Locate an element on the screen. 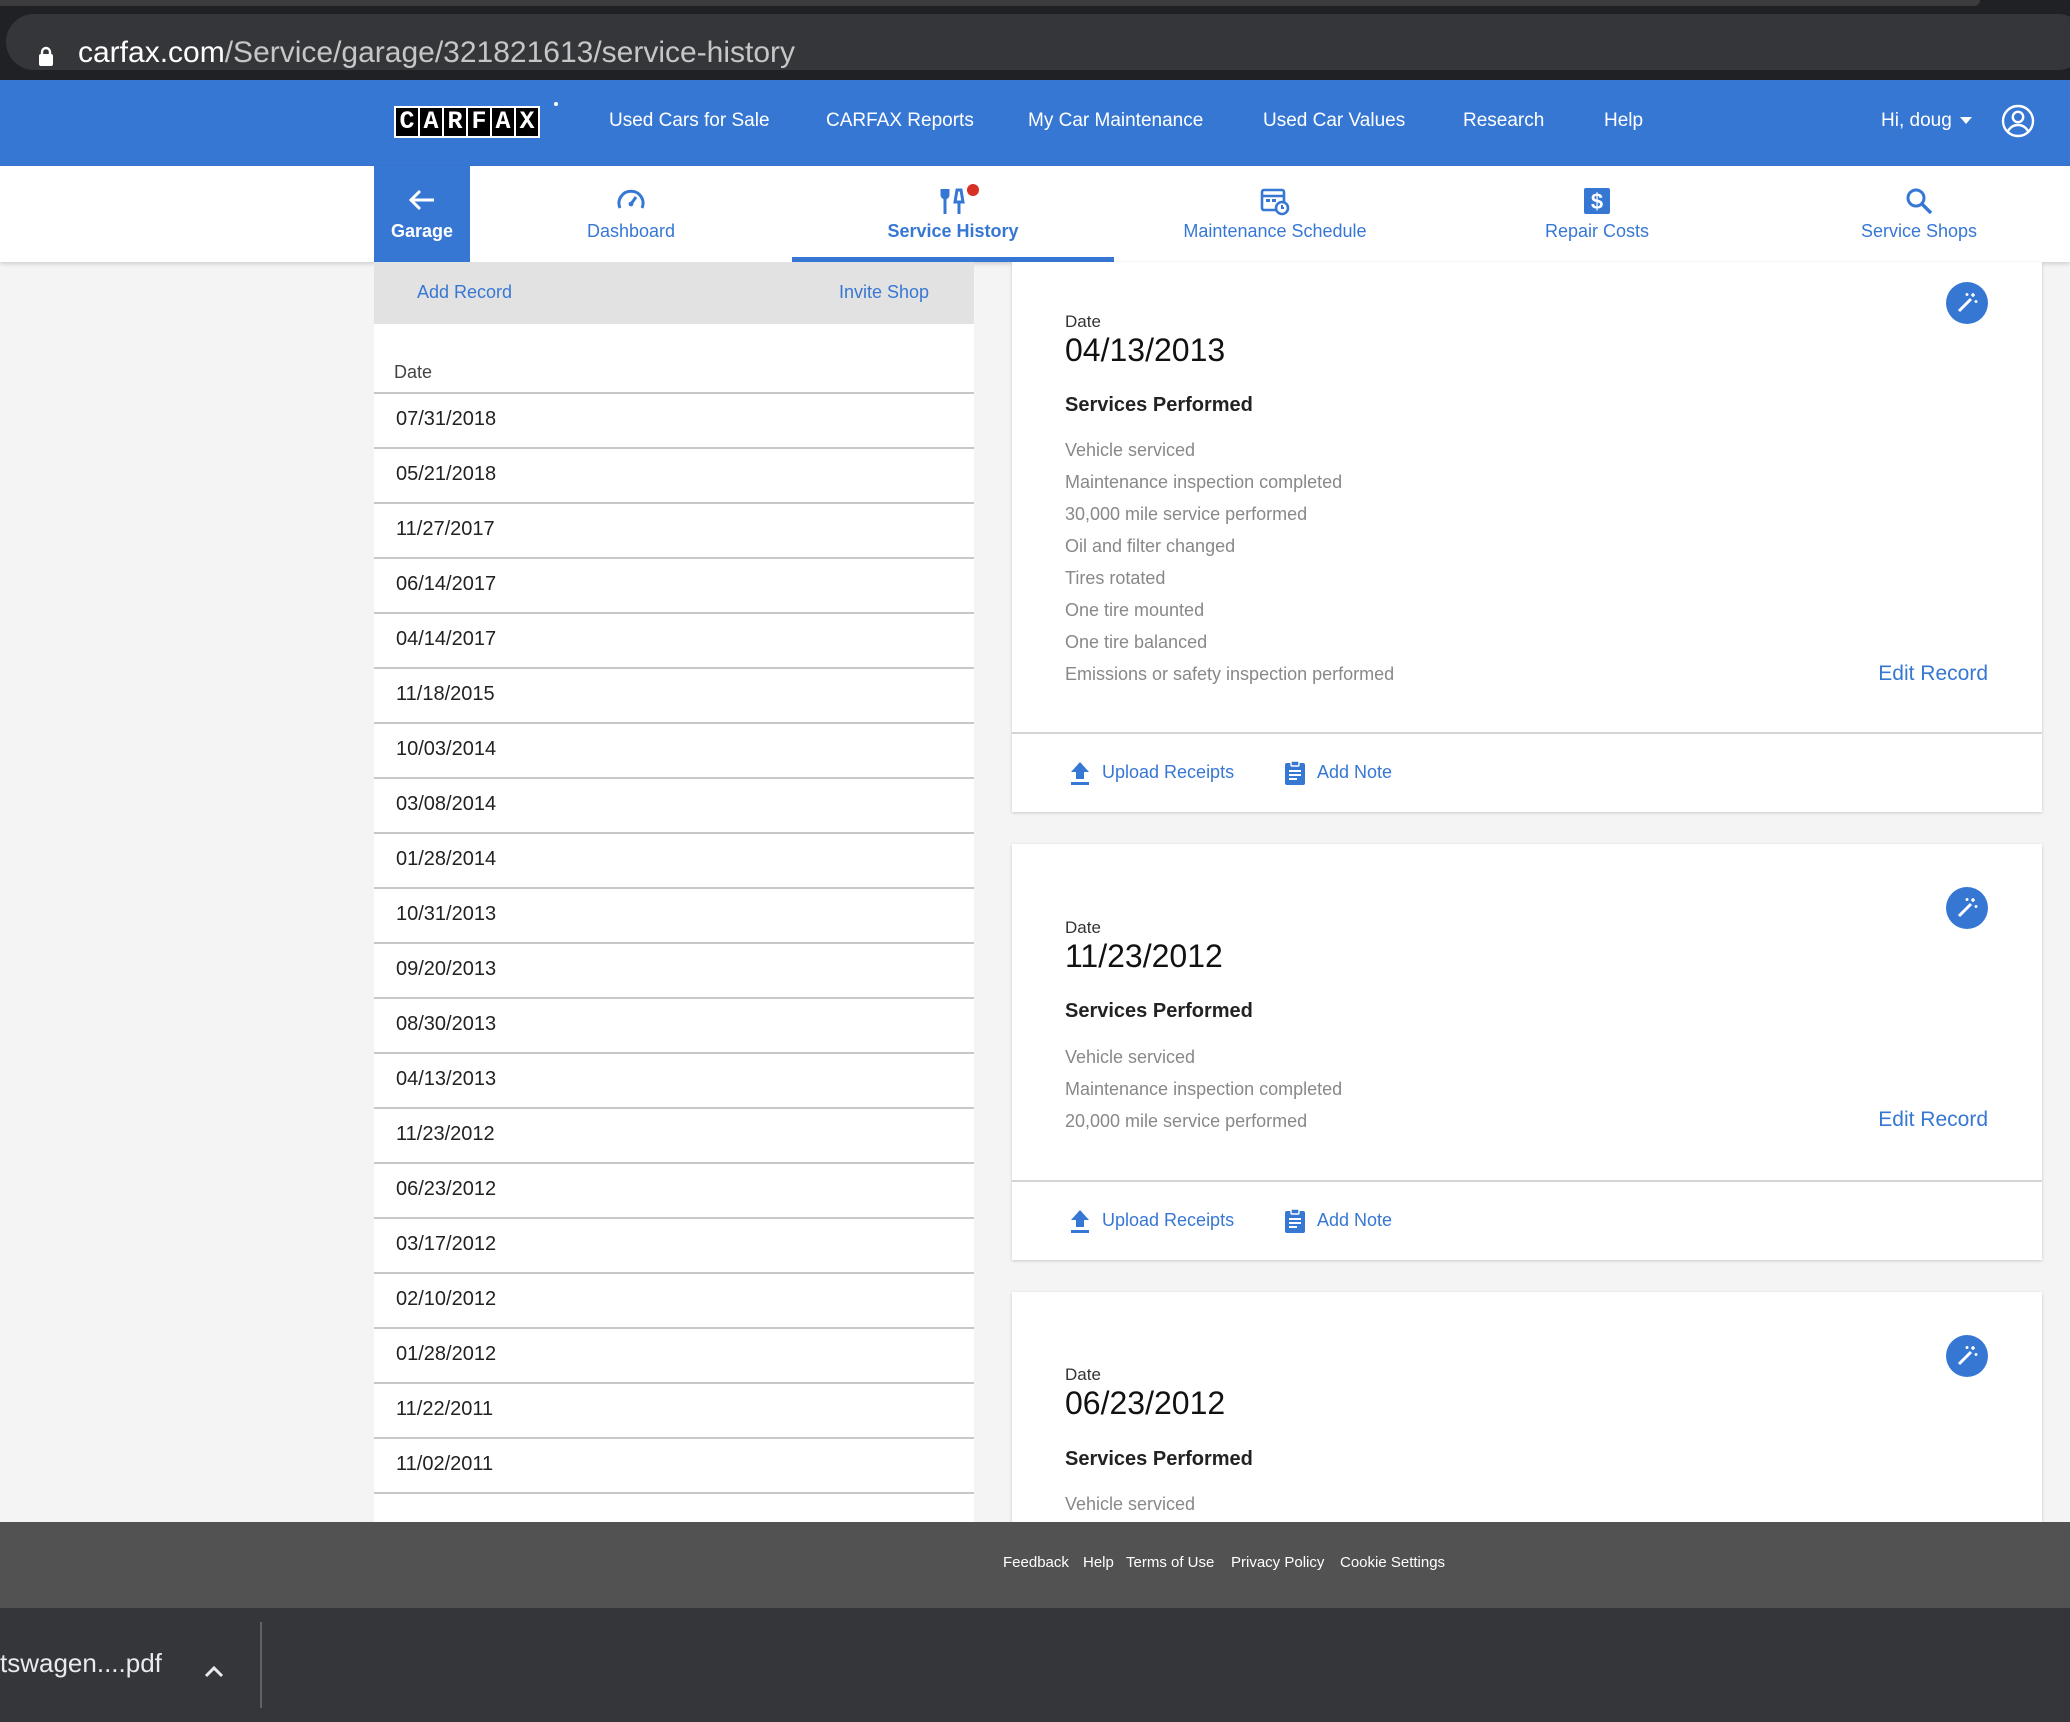 The width and height of the screenshot is (2070, 1722). user-greeting: Hi, doug is located at coordinates (1916, 120).